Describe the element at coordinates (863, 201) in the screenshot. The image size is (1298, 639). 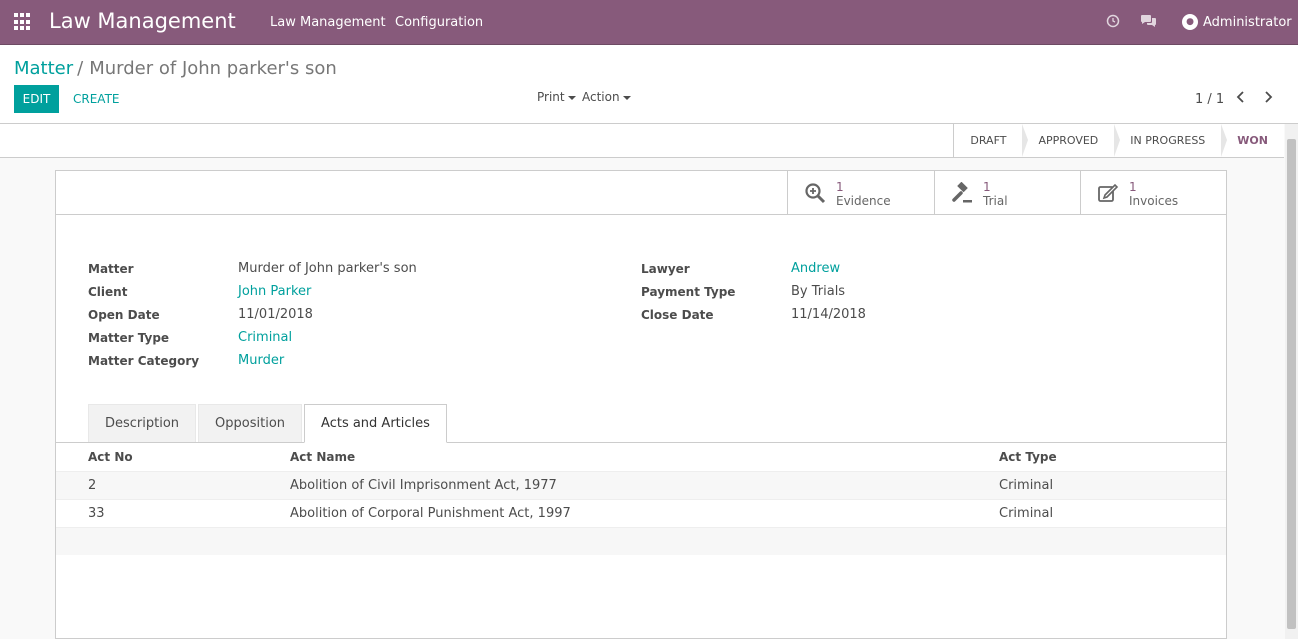
I see `evidence-label: Evidence` at that location.